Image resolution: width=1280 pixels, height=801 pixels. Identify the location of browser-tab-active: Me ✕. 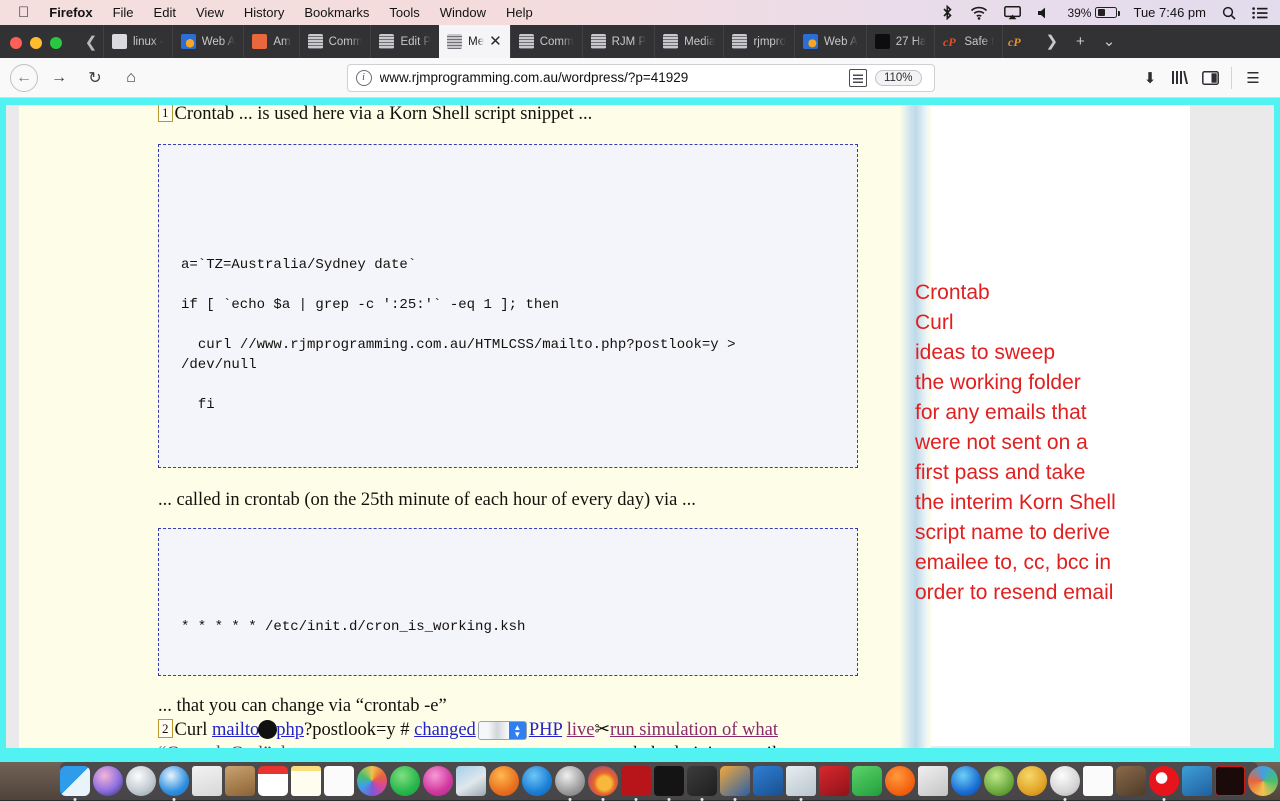
(474, 41).